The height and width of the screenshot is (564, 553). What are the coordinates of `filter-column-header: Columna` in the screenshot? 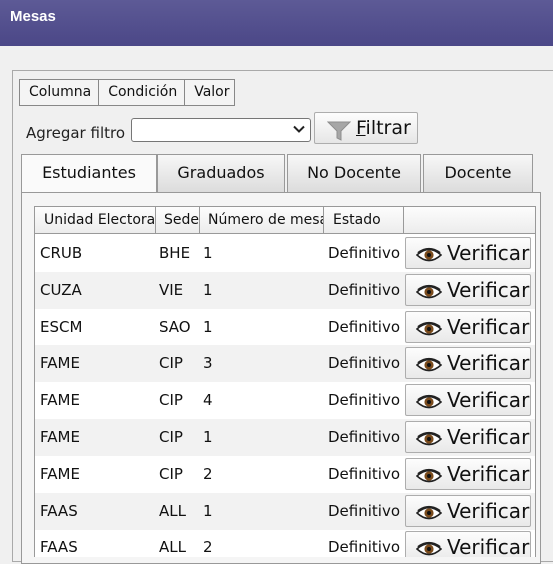 It's located at (60, 92).